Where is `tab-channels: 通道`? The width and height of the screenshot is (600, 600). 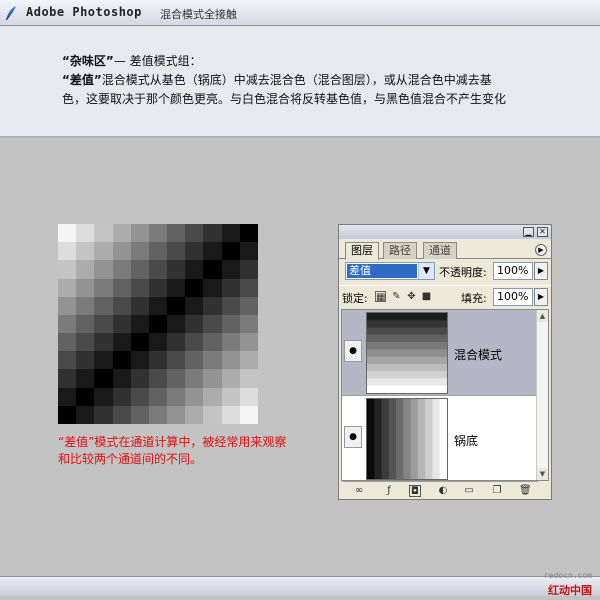
tab-channels: 通道 is located at coordinates (440, 250).